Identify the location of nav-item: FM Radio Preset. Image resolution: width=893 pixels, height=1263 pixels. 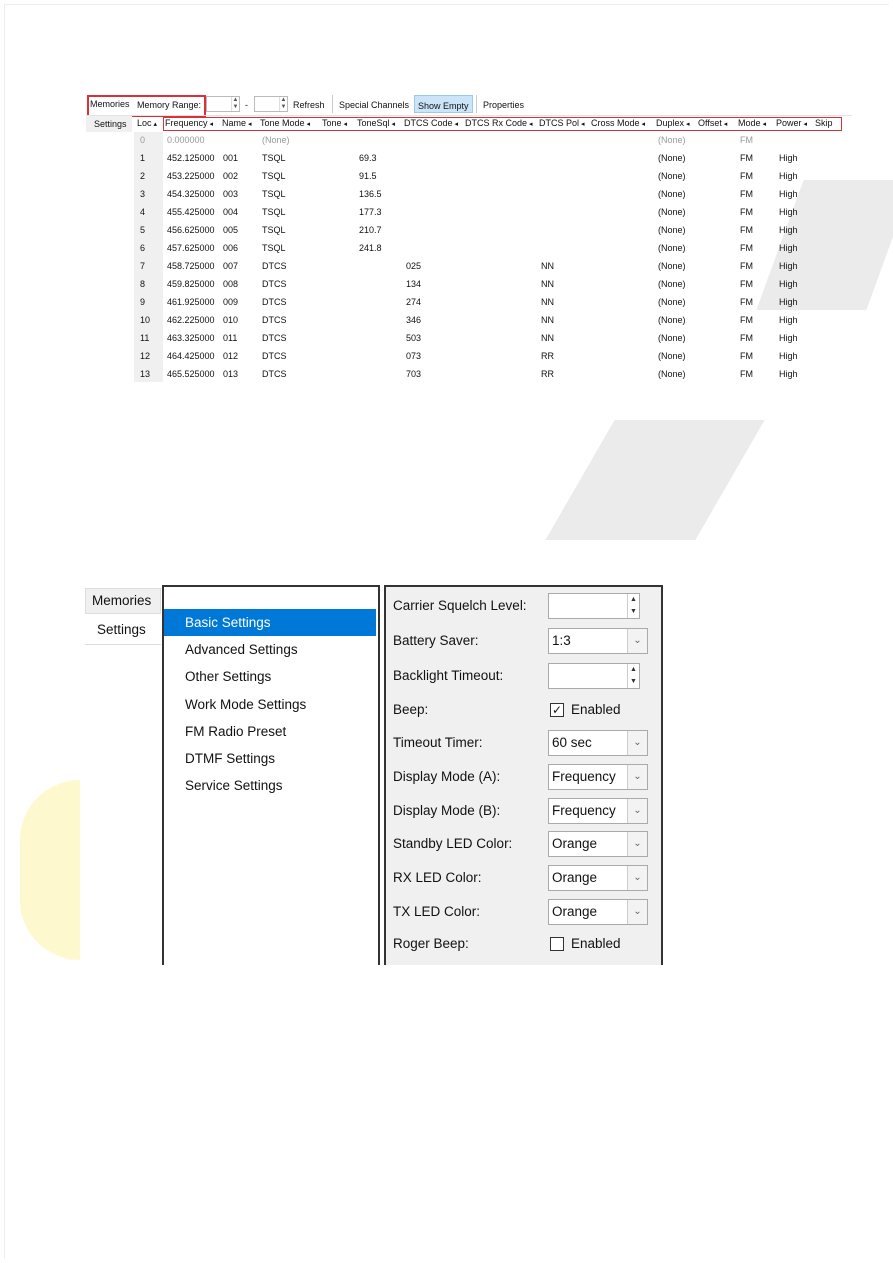
(235, 731).